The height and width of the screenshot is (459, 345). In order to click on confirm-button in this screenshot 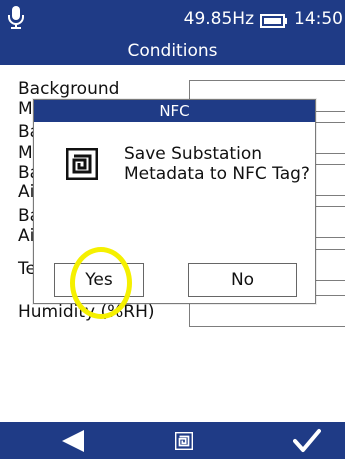, I will do `click(307, 440)`.